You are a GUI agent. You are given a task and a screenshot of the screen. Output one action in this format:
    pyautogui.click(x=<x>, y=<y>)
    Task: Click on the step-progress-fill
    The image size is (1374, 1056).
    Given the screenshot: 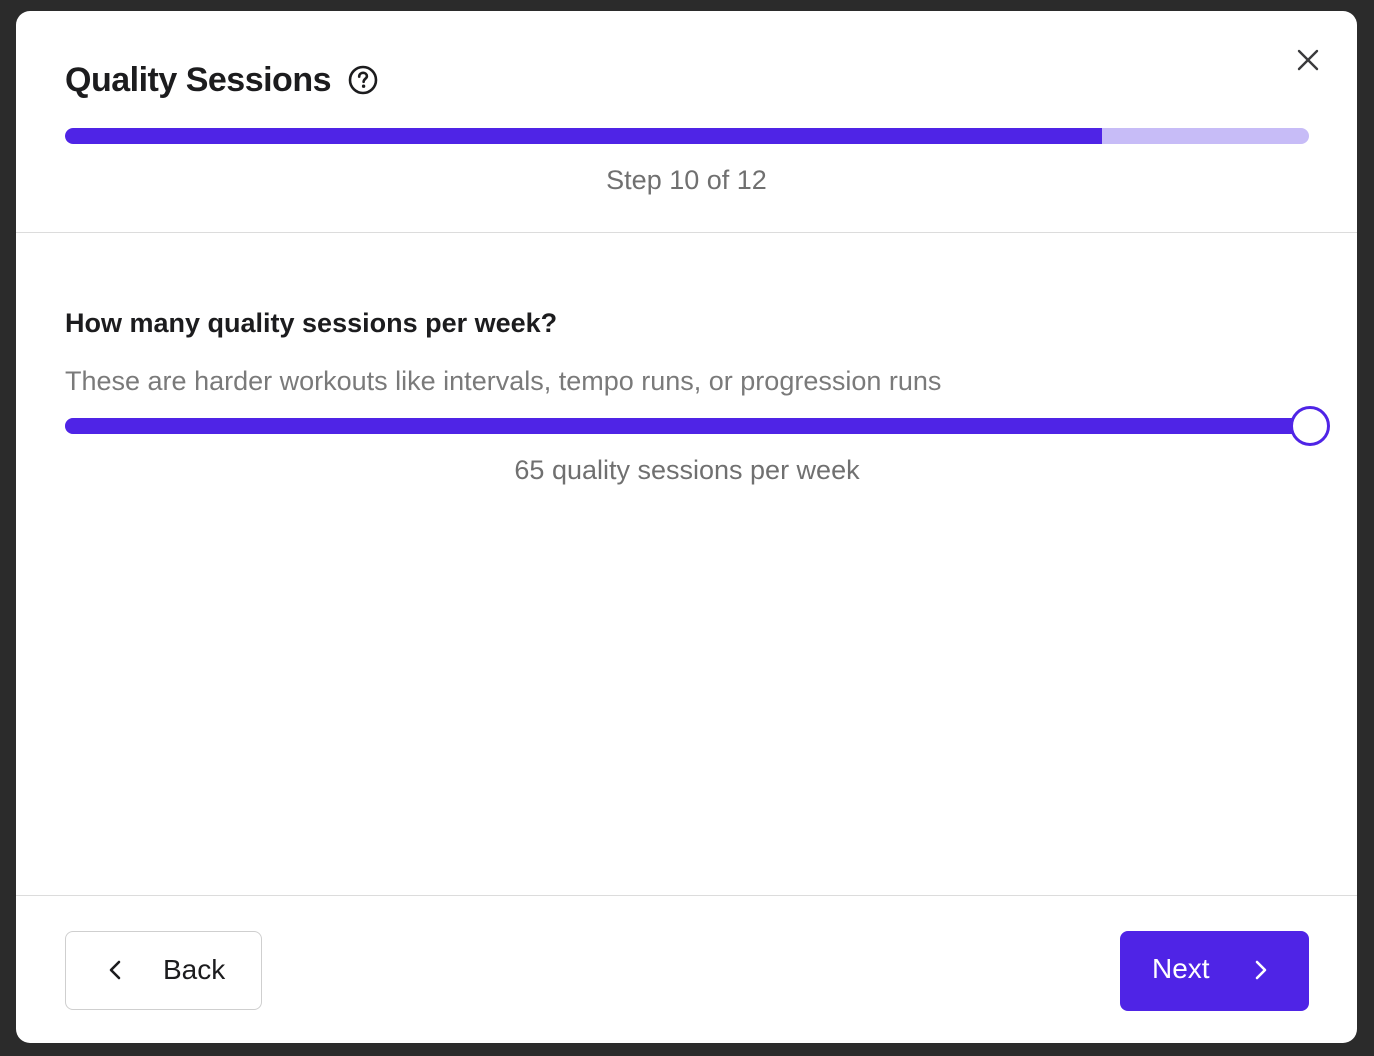 What is the action you would take?
    pyautogui.click(x=583, y=136)
    